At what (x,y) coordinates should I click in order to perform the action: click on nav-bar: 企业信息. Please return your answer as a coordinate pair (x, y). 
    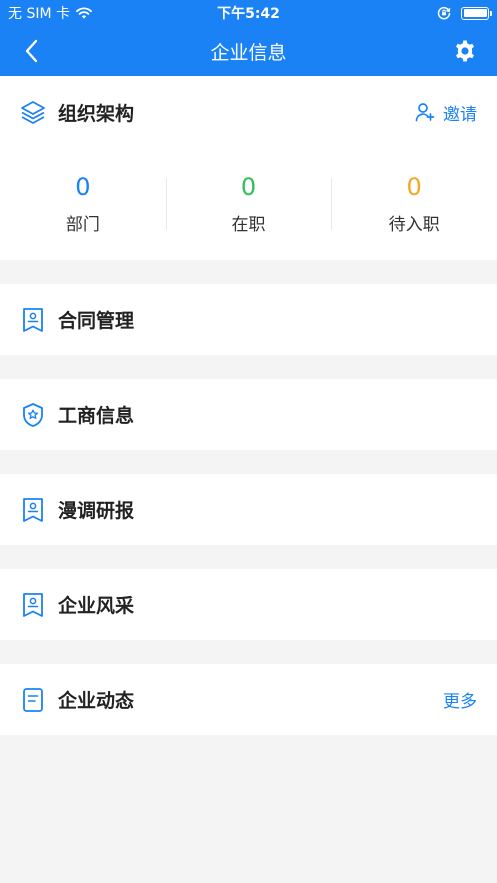
    Looking at the image, I should click on (248, 51).